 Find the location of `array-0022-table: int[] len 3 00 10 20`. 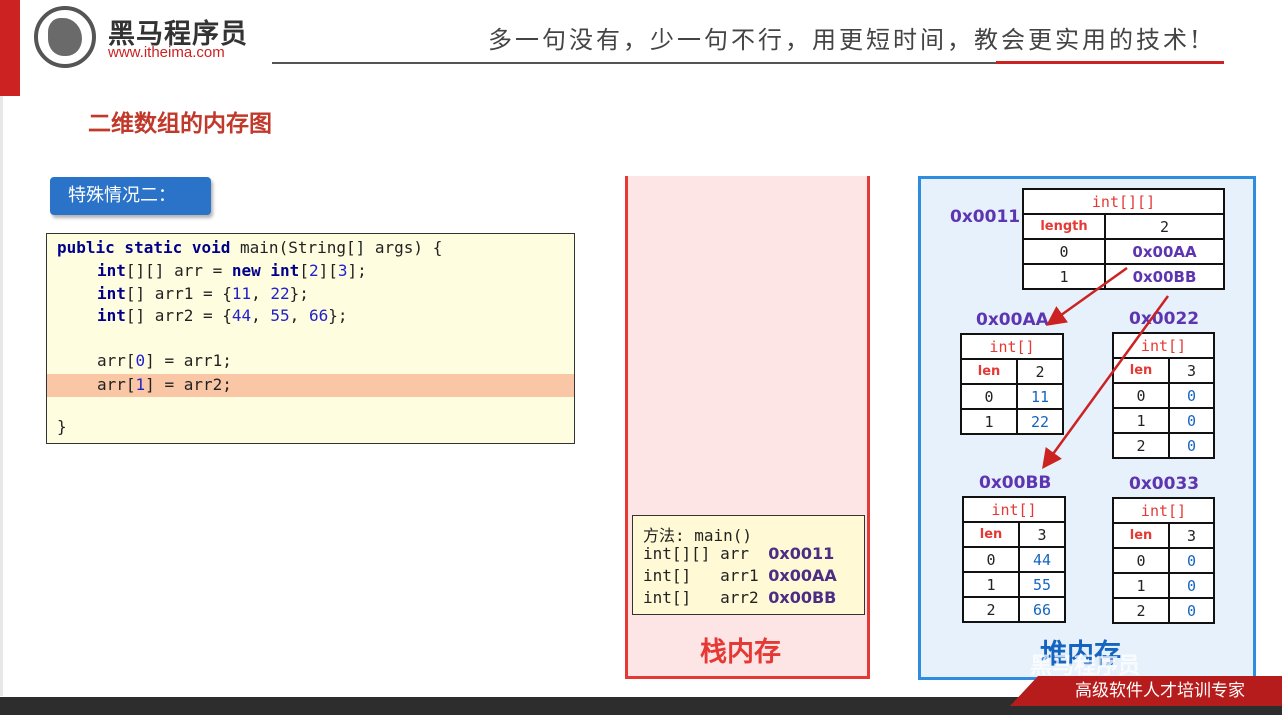

array-0022-table: int[] len 3 00 10 20 is located at coordinates (1163, 395).